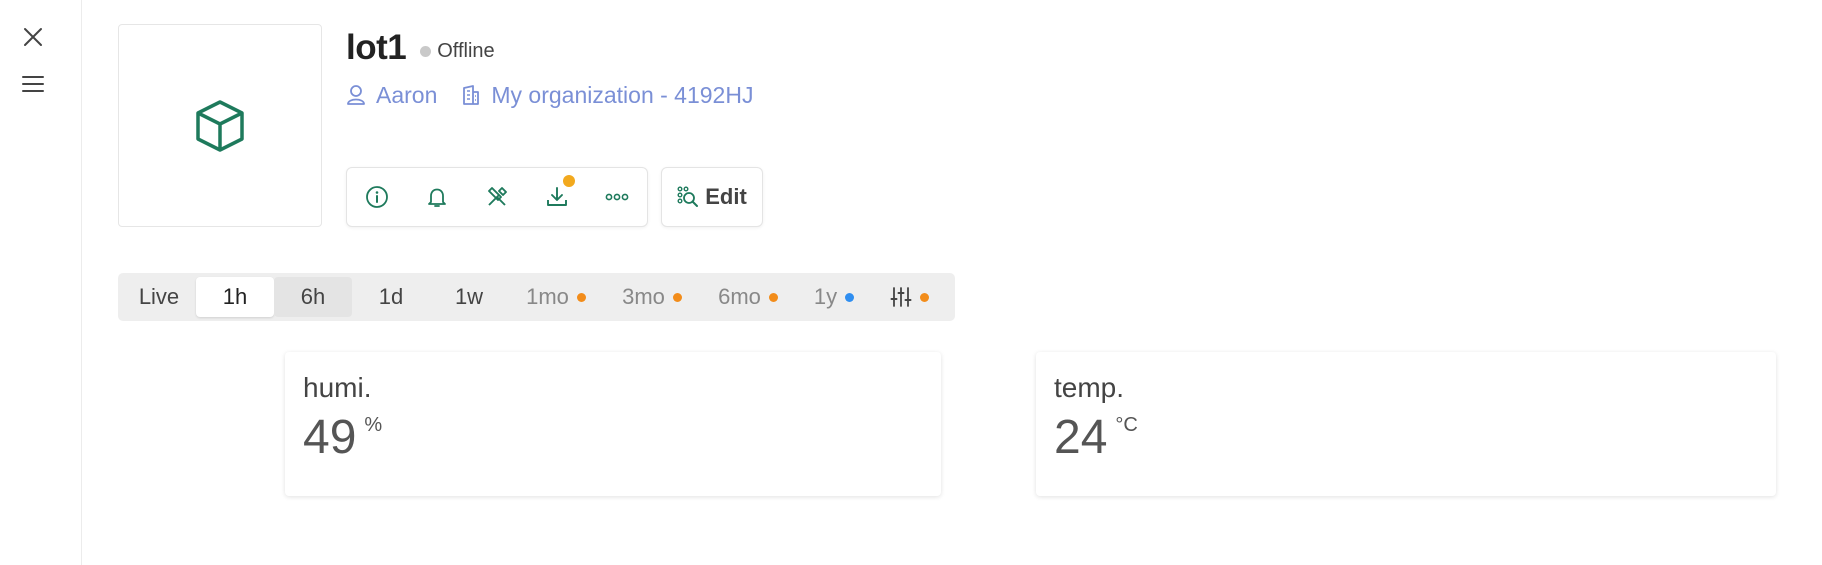 This screenshot has width=1822, height=565. What do you see at coordinates (900, 297) in the screenshot?
I see `sliders-icon` at bounding box center [900, 297].